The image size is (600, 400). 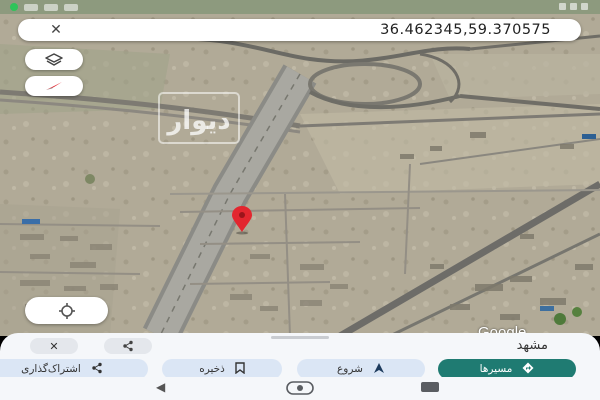 I want to click on share-label: اشتراک‌گذاری, so click(x=51, y=369).